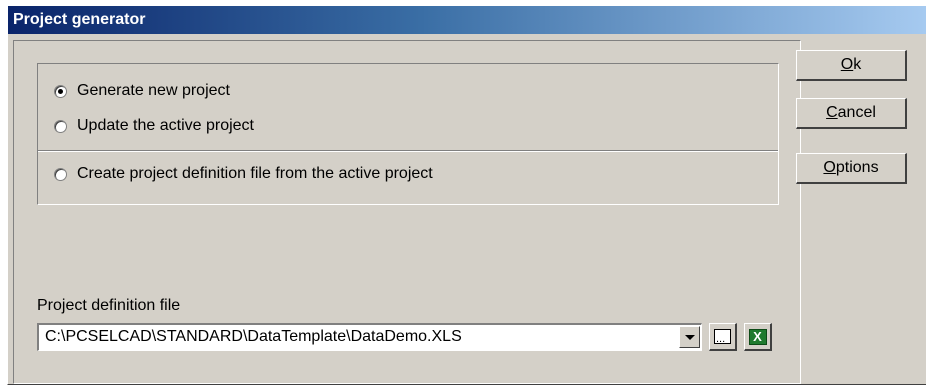 The width and height of the screenshot is (926, 390). Describe the element at coordinates (60, 91) in the screenshot. I see `radio-button-checked` at that location.